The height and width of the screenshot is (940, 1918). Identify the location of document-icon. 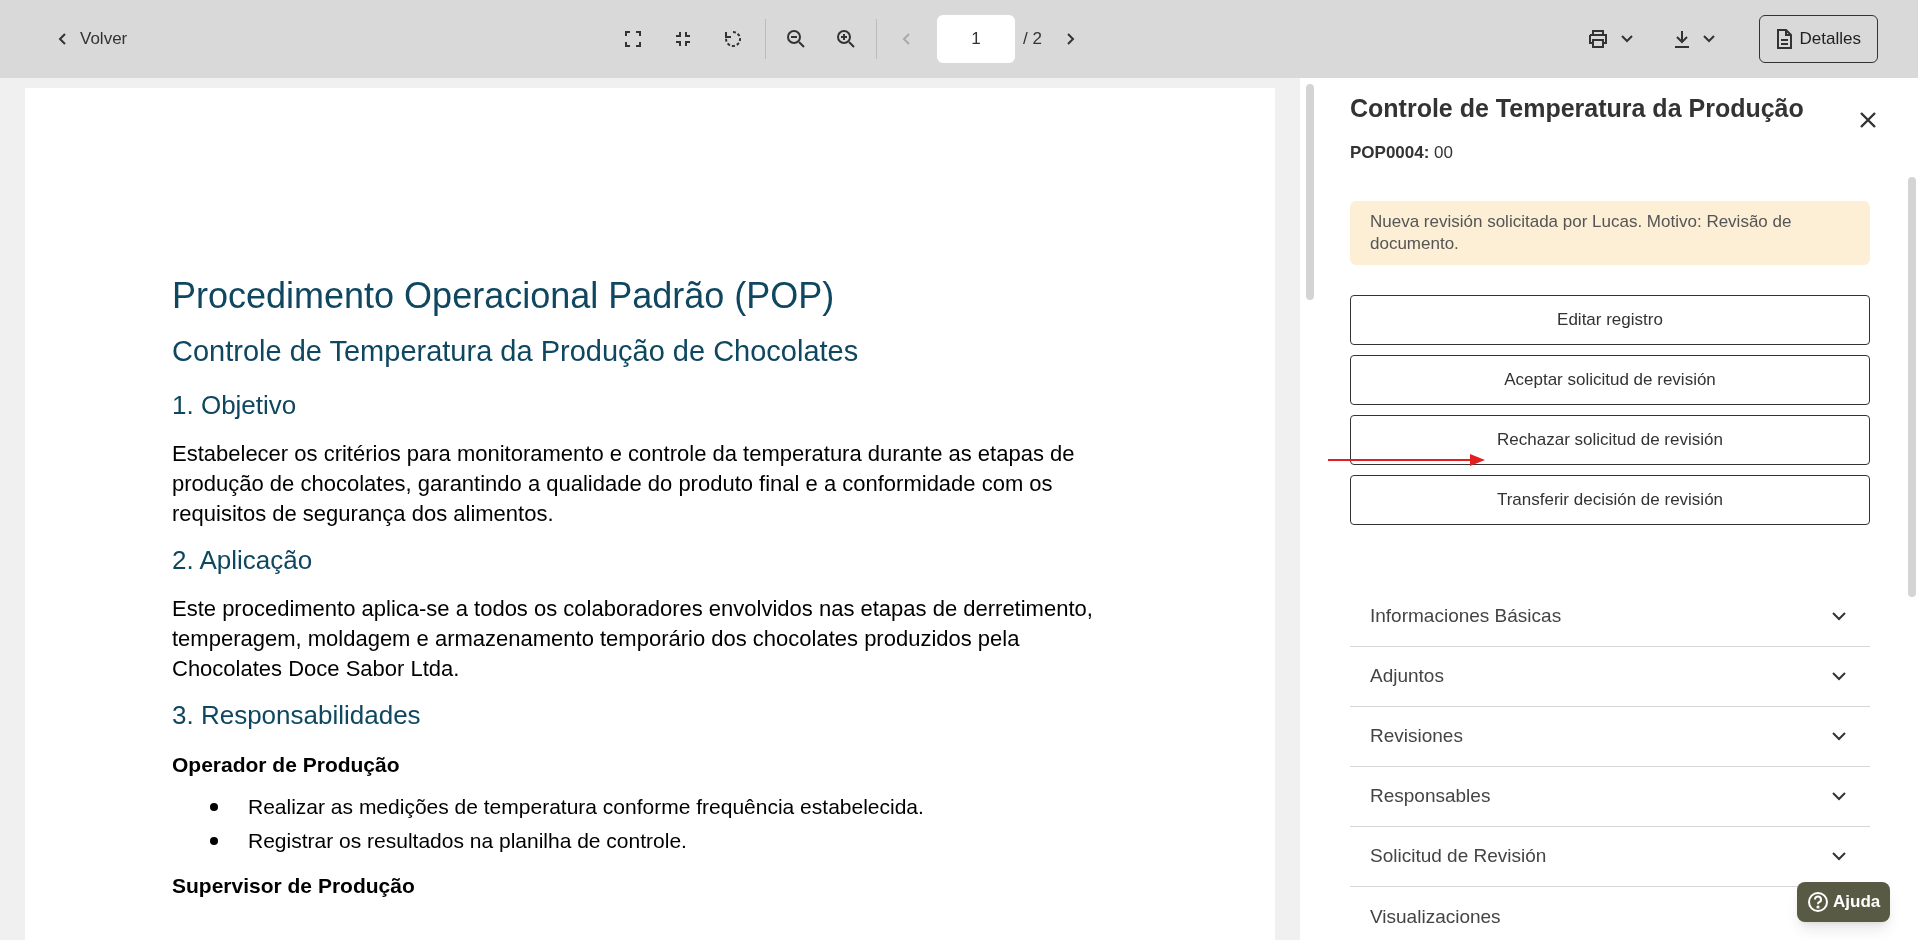
(1783, 39).